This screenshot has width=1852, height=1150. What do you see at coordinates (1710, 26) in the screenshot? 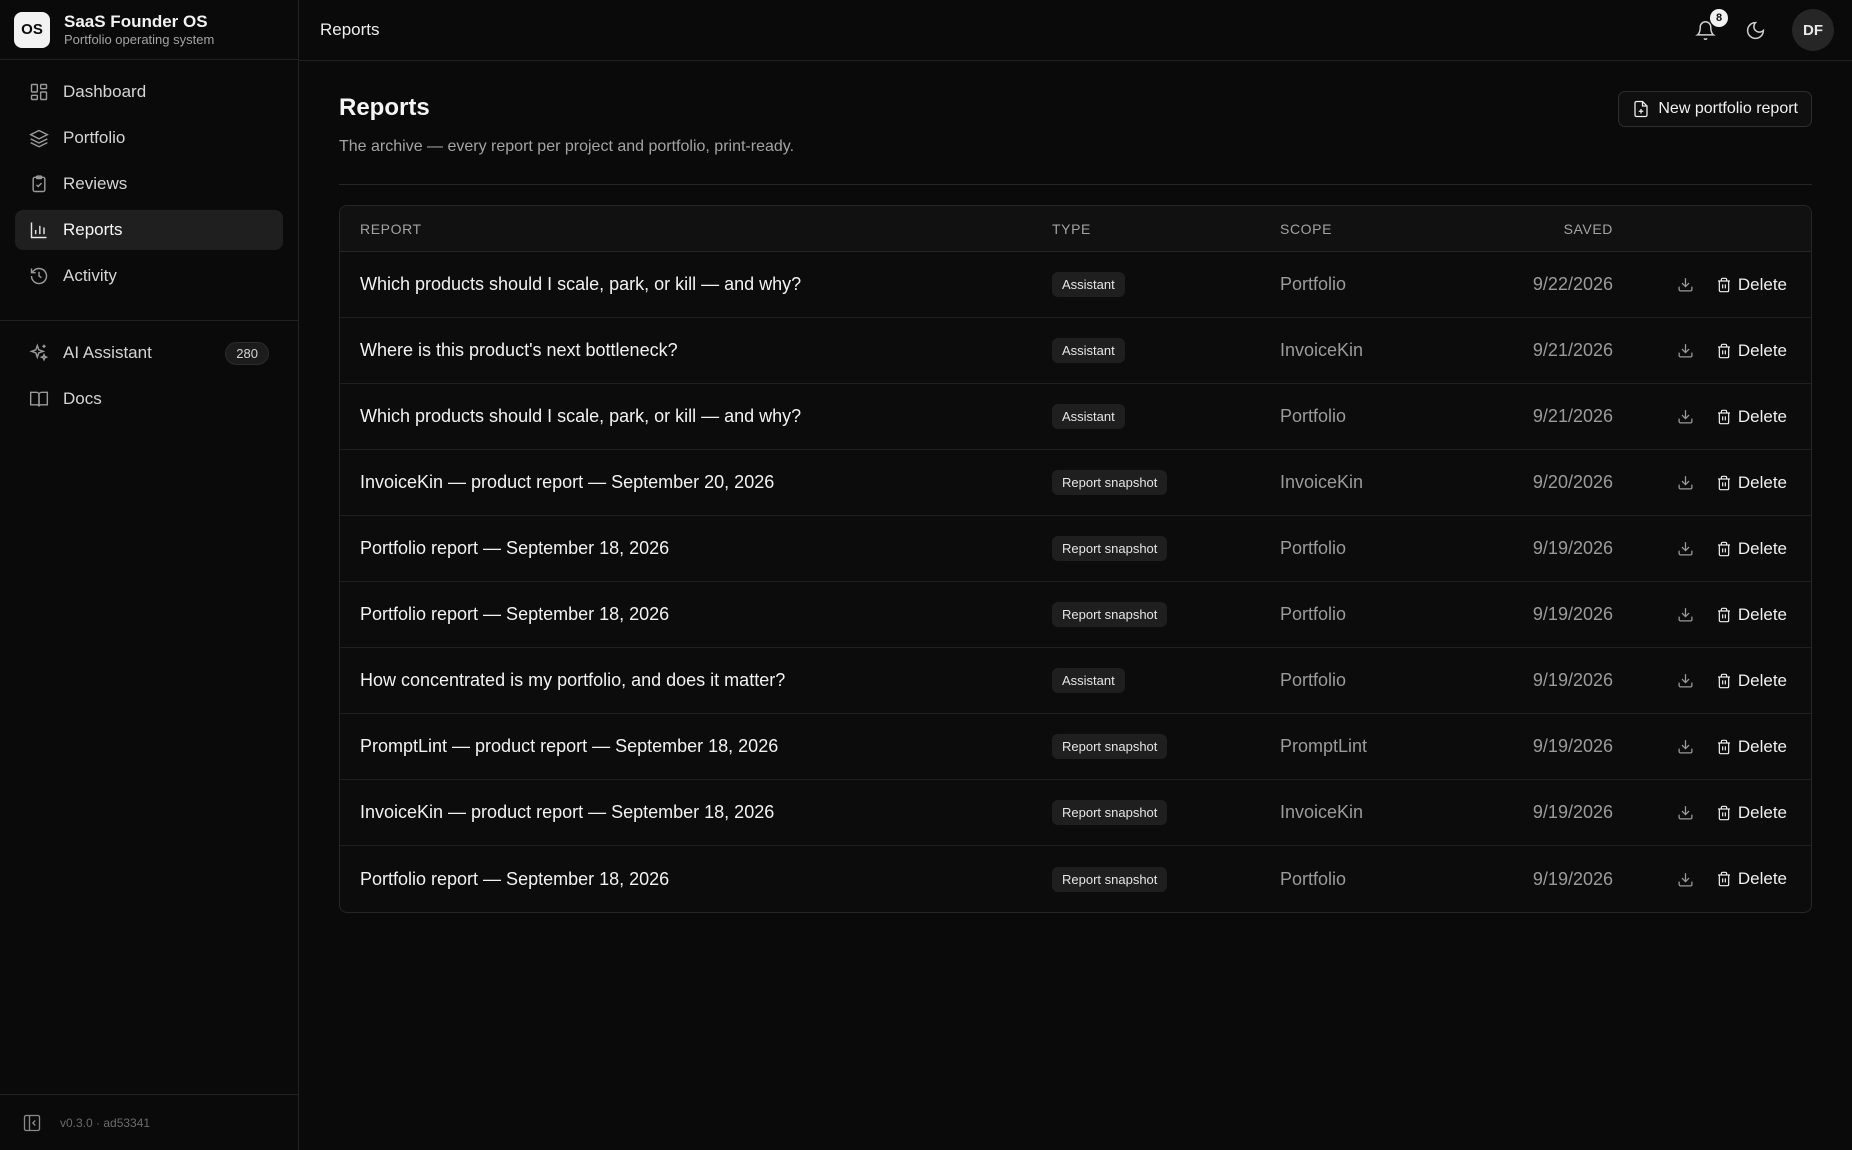
I see `notifications-button: 8` at bounding box center [1710, 26].